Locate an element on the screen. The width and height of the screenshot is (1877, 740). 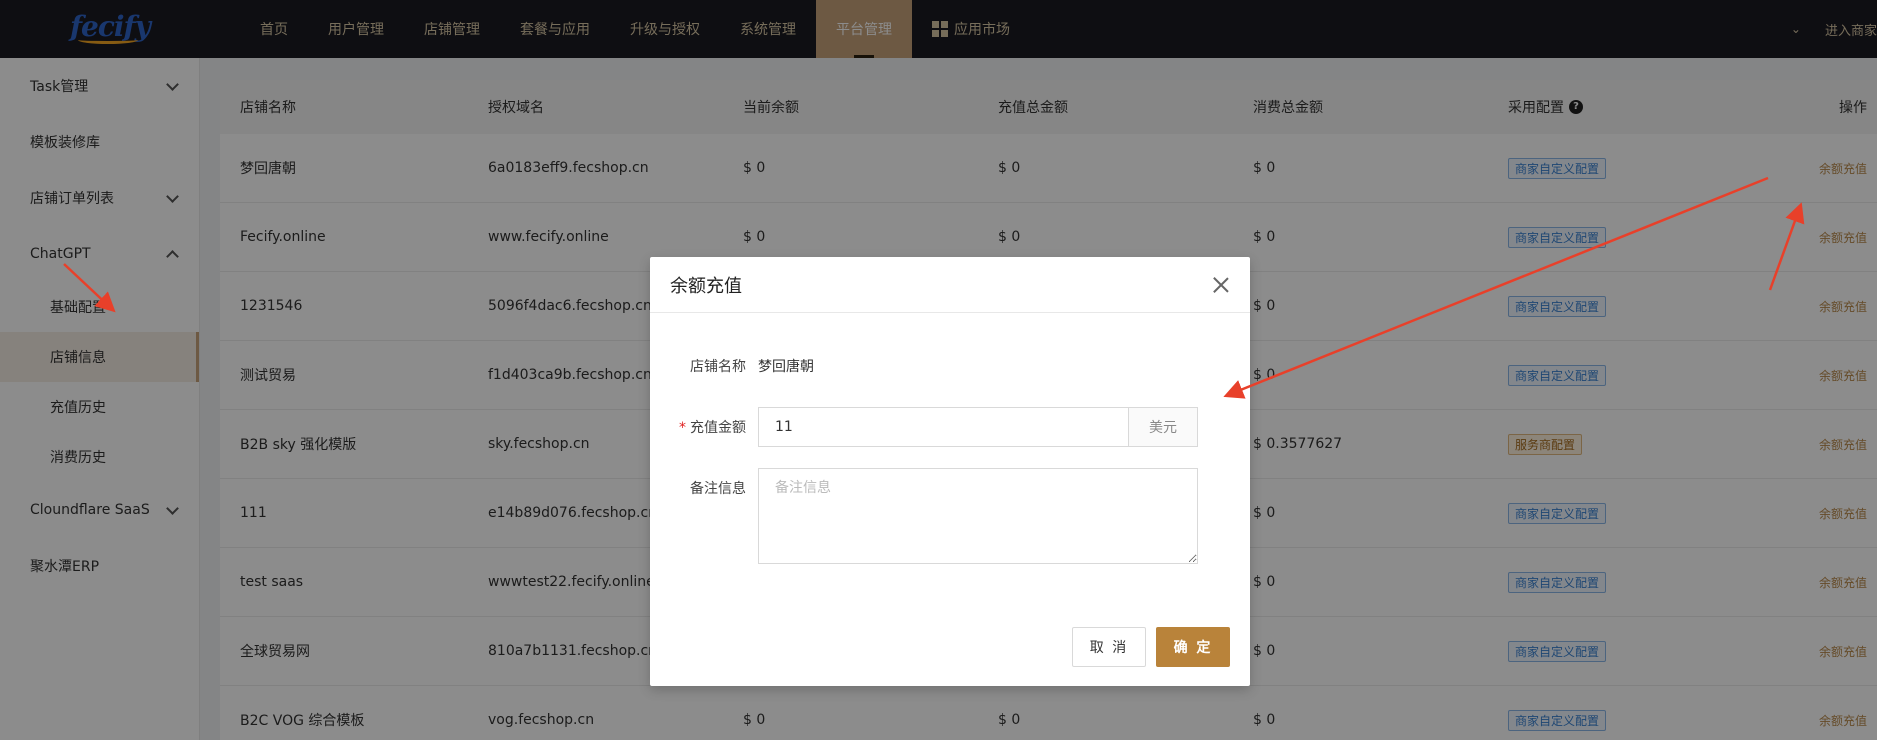
shop-name-row: 店铺名称 梦回唐朝 is located at coordinates (732, 366).